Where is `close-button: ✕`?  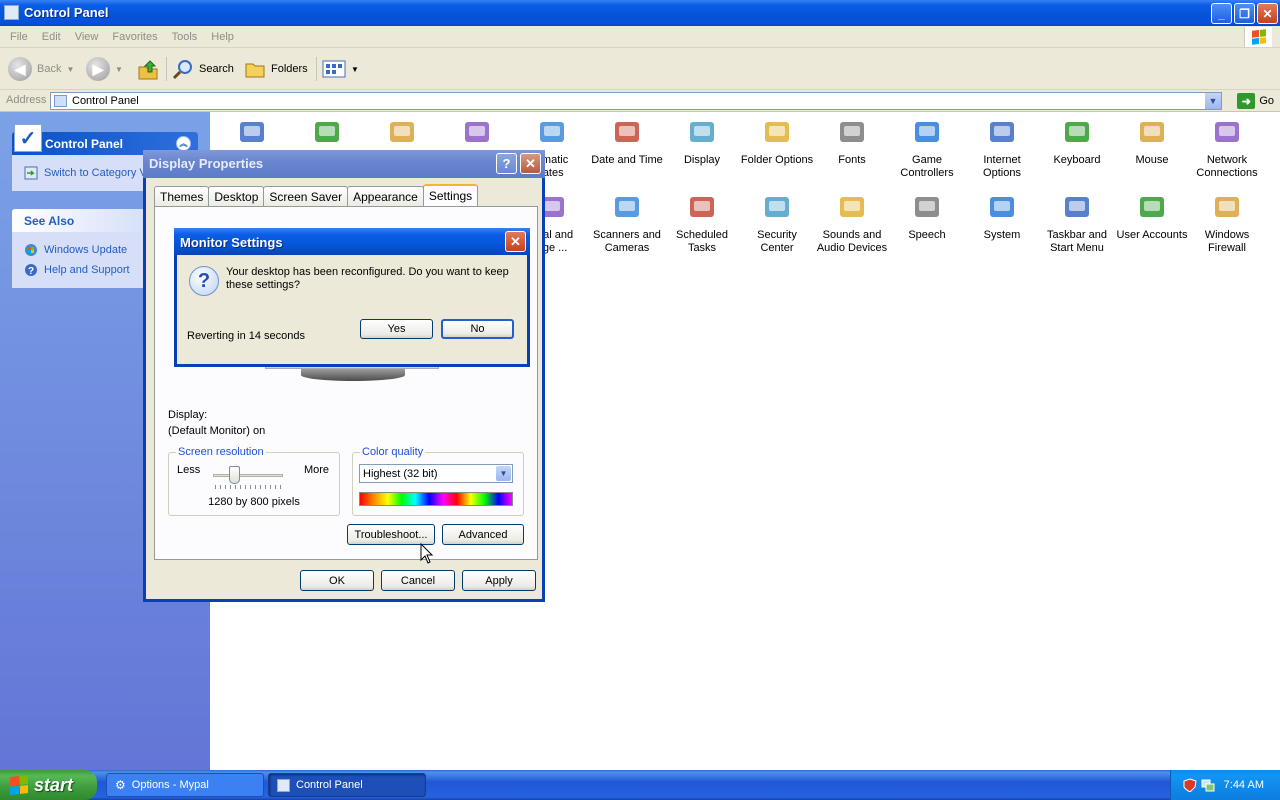
close-button: ✕ is located at coordinates (1267, 13).